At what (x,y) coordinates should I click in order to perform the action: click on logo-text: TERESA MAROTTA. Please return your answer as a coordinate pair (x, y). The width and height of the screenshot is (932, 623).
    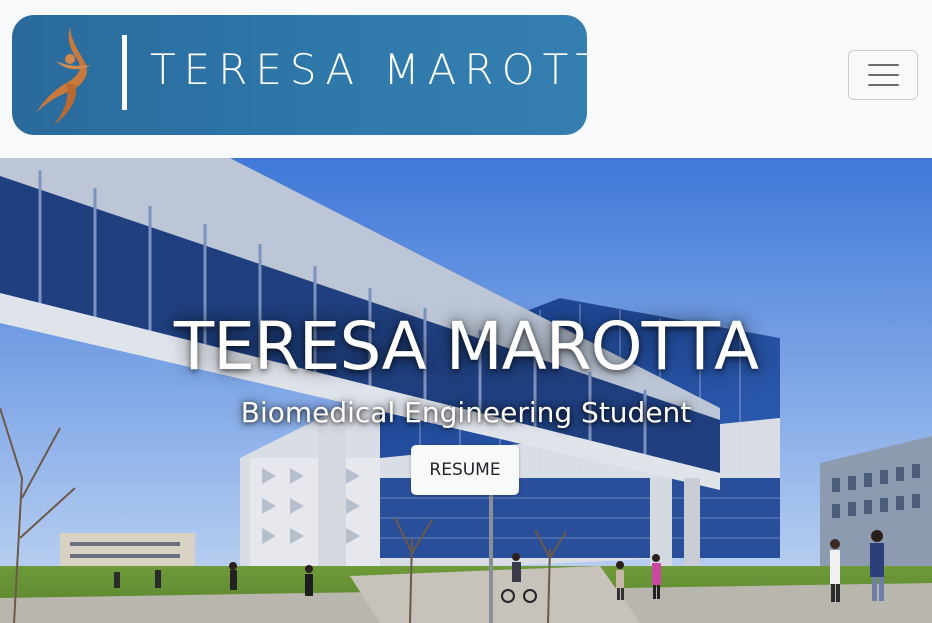
    Looking at the image, I should click on (368, 69).